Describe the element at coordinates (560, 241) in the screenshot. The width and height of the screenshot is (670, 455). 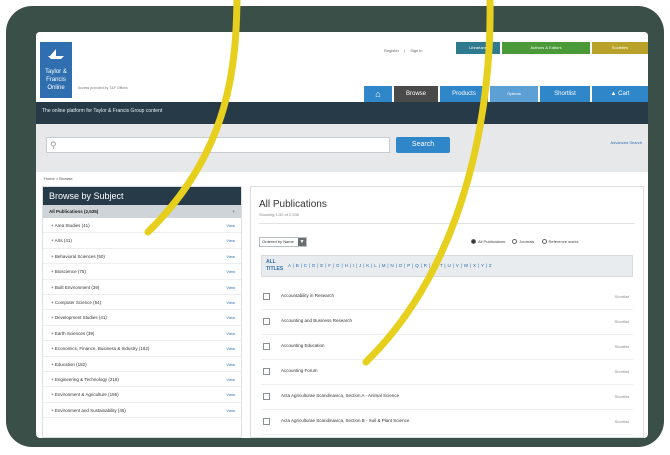
I see `radio-reference-works: Reference works` at that location.